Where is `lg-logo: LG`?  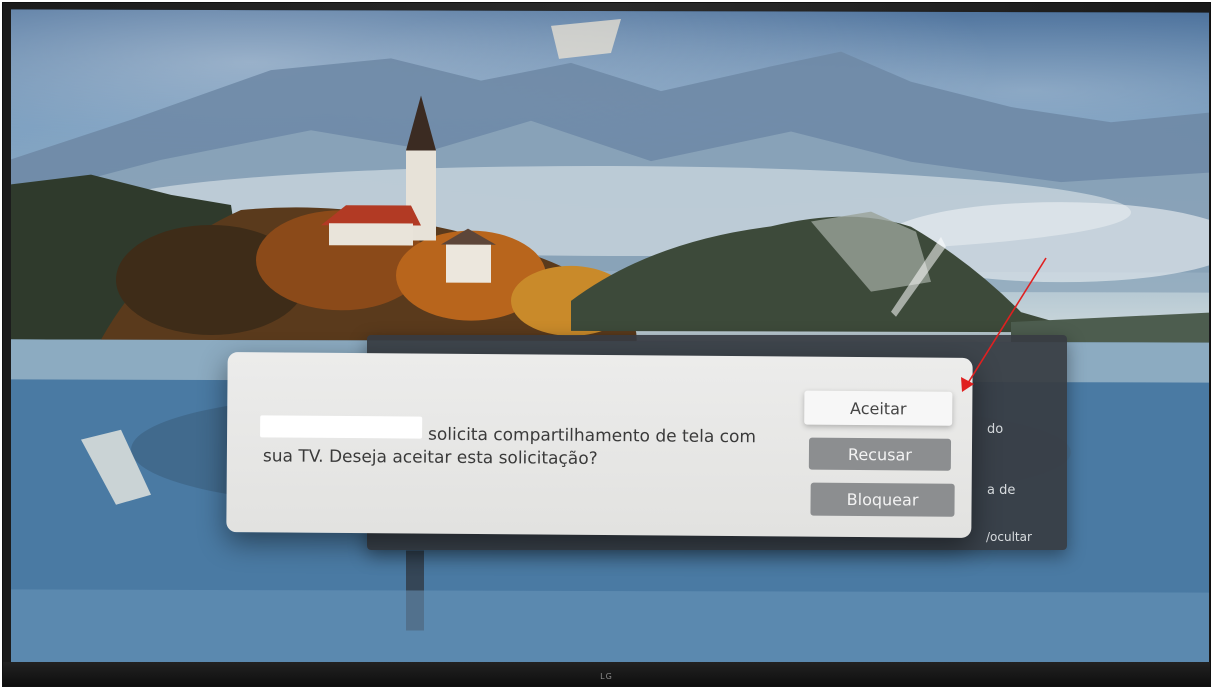
lg-logo: LG is located at coordinates (606, 676).